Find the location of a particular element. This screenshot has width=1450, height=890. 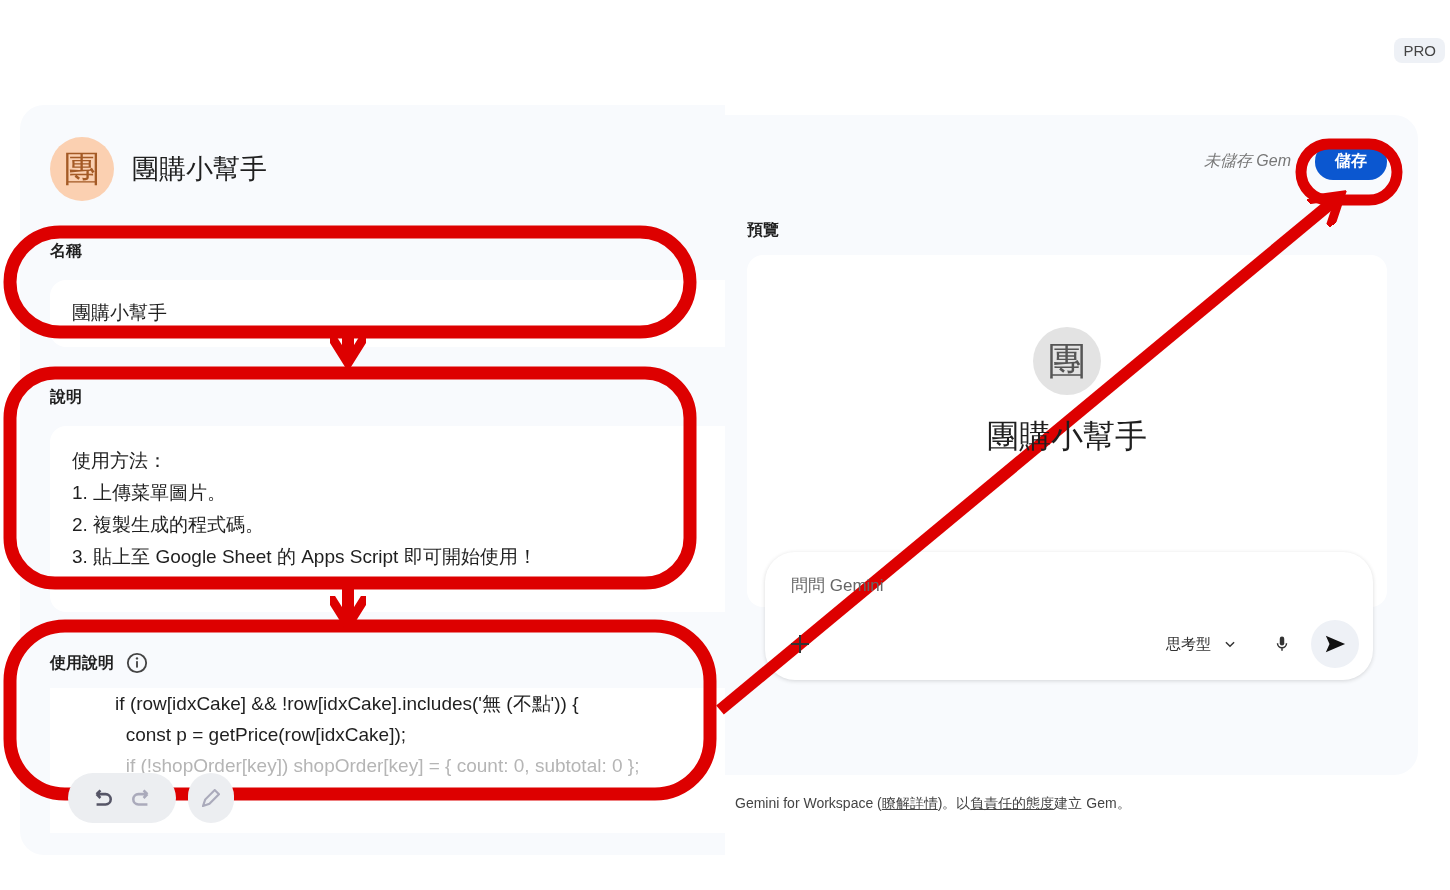

undo-icon is located at coordinates (103, 798).